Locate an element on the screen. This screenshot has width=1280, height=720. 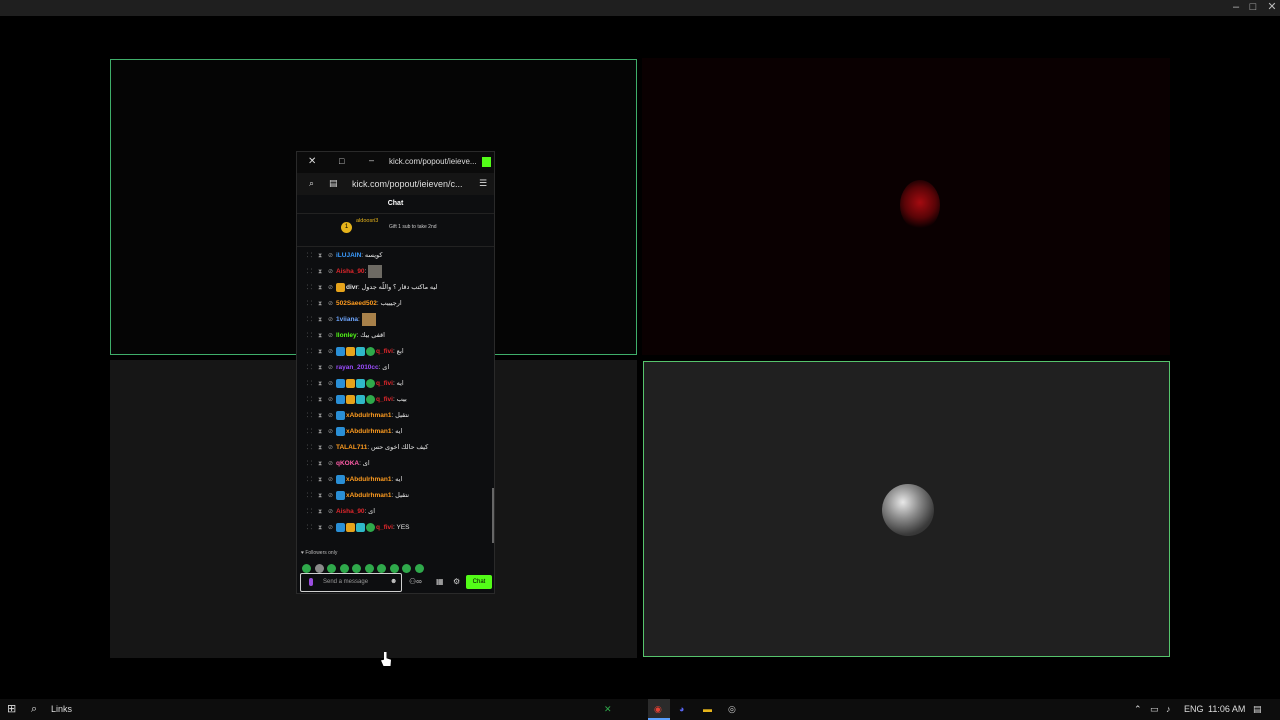
gift-sub-note: Gift 1 sub to take 2nd is located at coordinates (413, 227).